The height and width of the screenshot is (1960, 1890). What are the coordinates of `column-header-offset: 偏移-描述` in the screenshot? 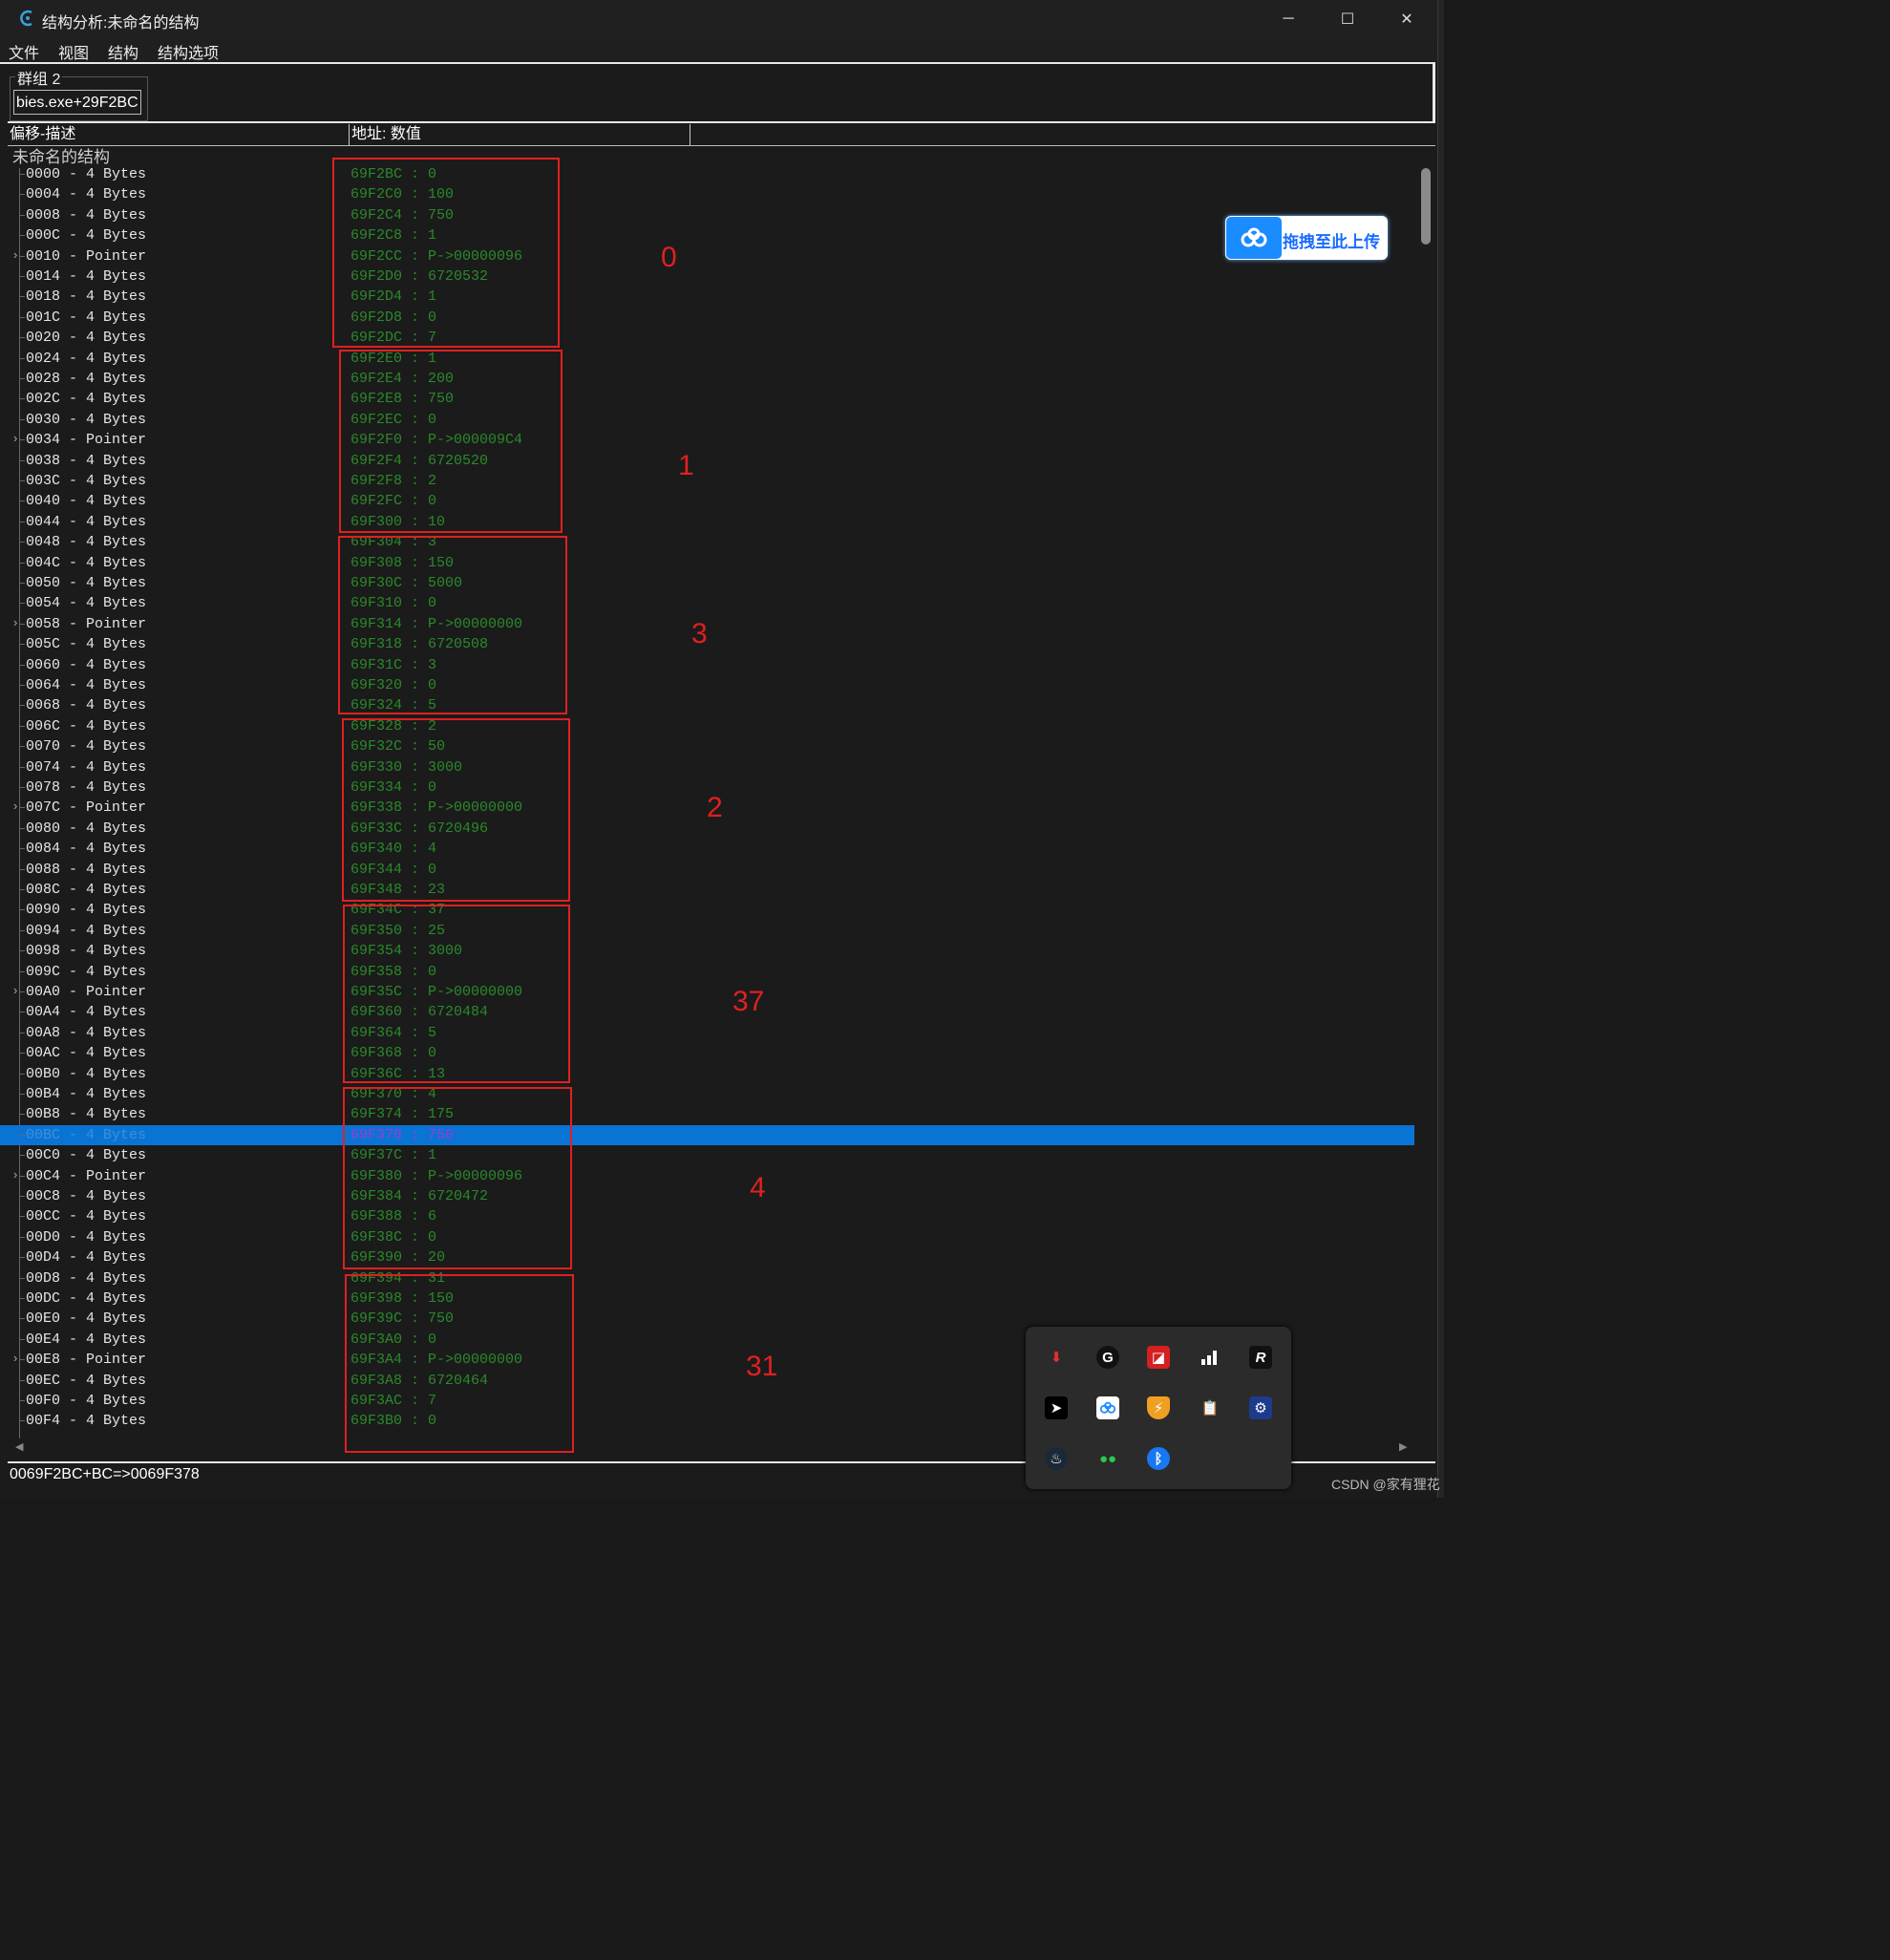 It's located at (179, 134).